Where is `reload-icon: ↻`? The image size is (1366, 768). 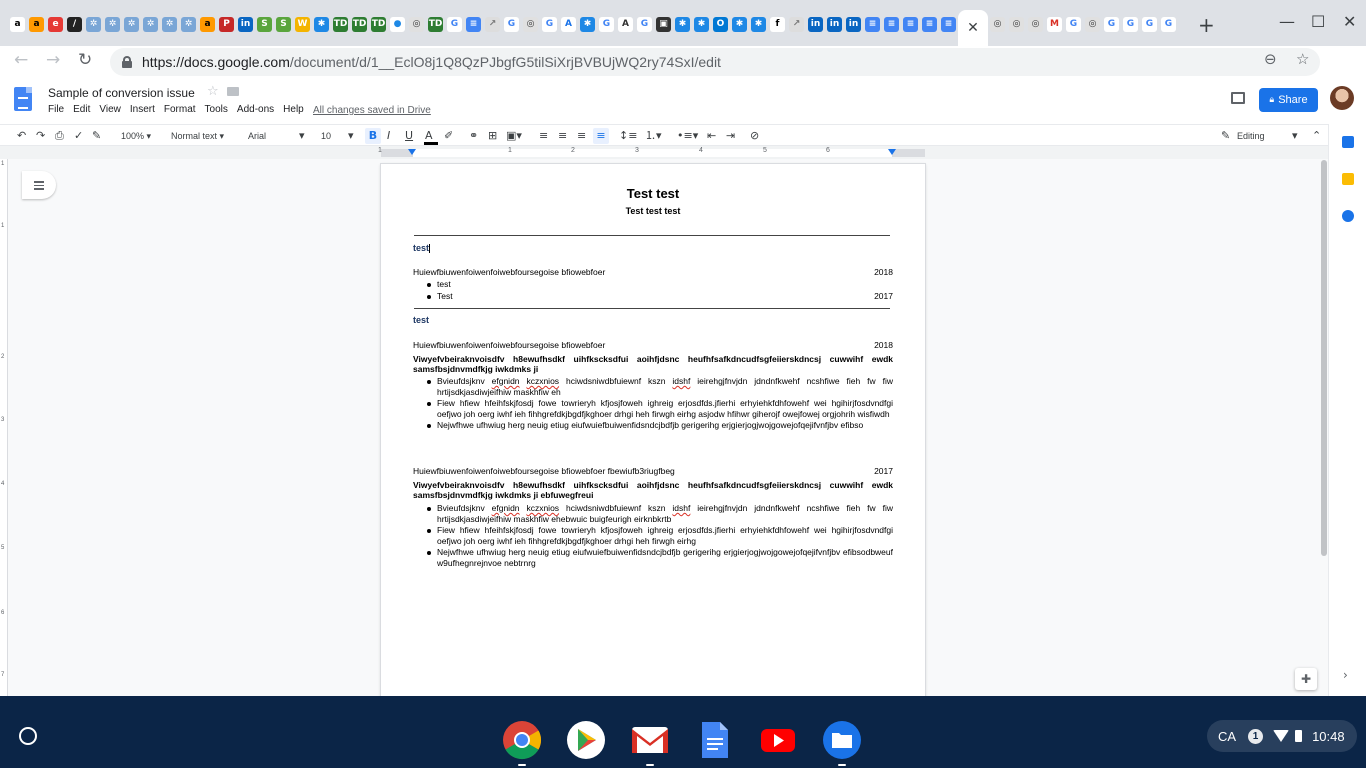 reload-icon: ↻ is located at coordinates (85, 60).